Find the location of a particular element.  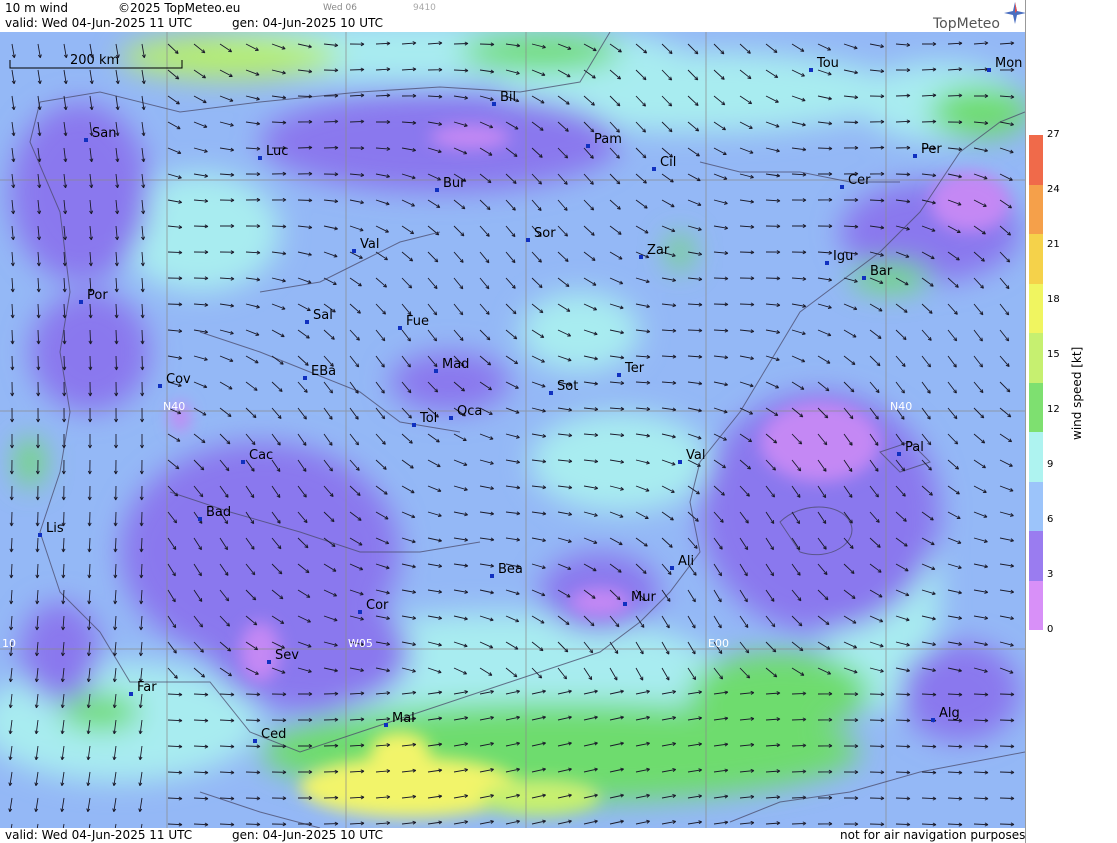

city-label: Cor is located at coordinates (377, 605).